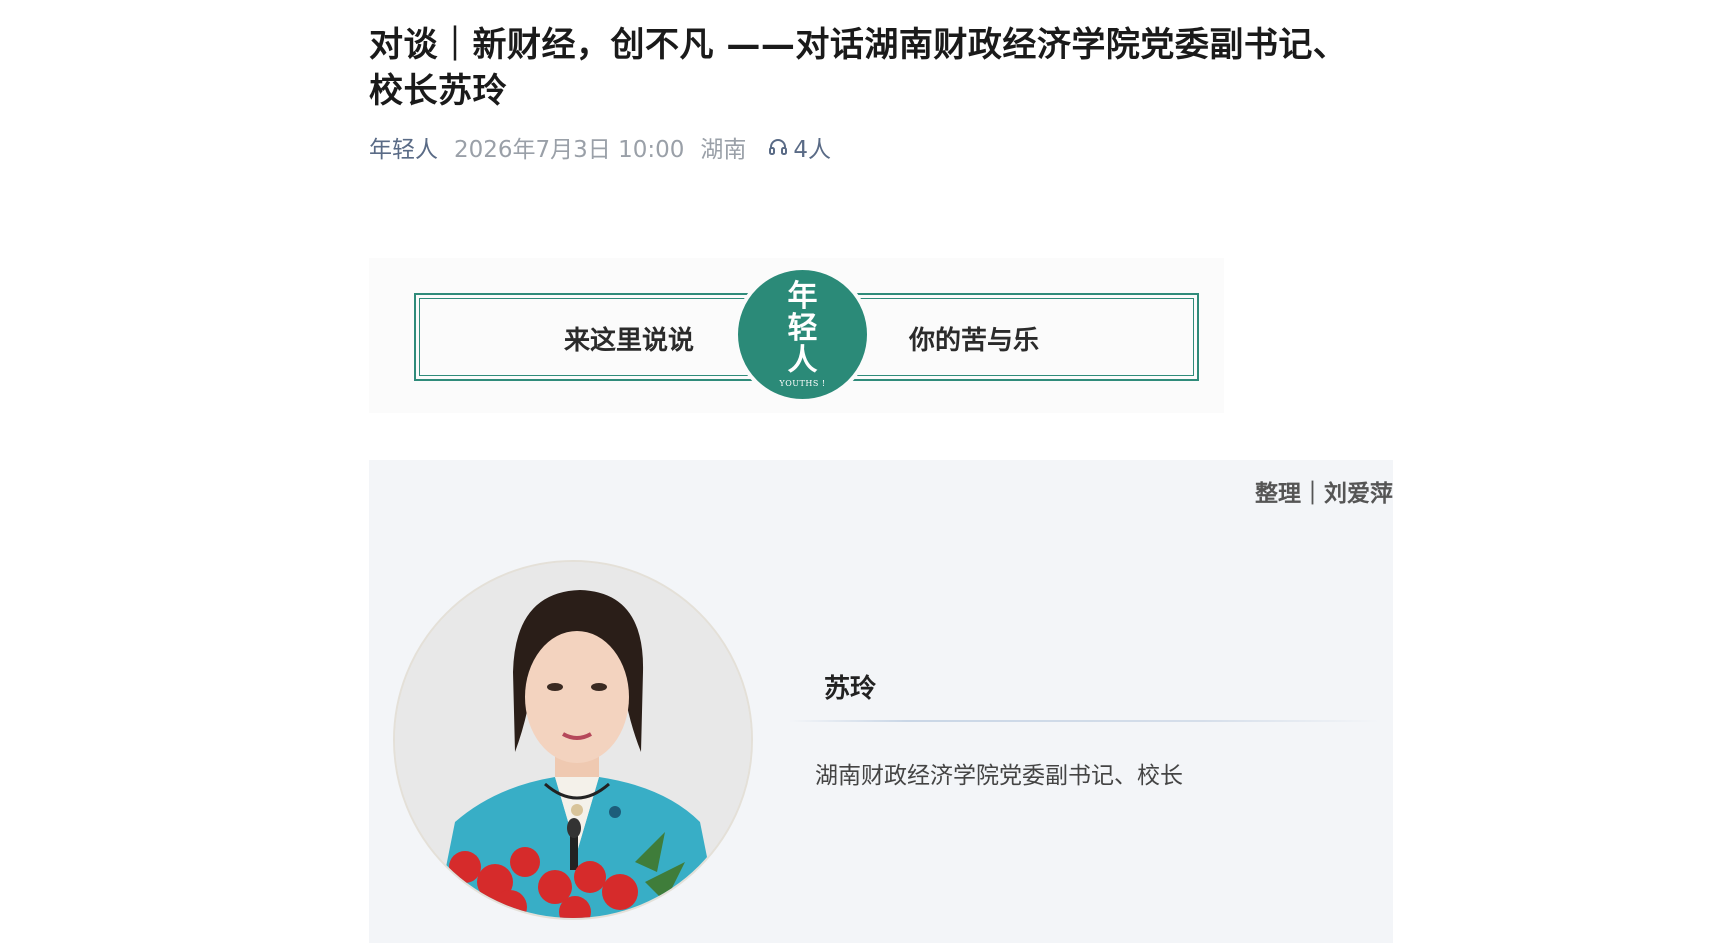  What do you see at coordinates (1324, 494) in the screenshot?
I see `editor-credit: 整理｜刘爱萍` at bounding box center [1324, 494].